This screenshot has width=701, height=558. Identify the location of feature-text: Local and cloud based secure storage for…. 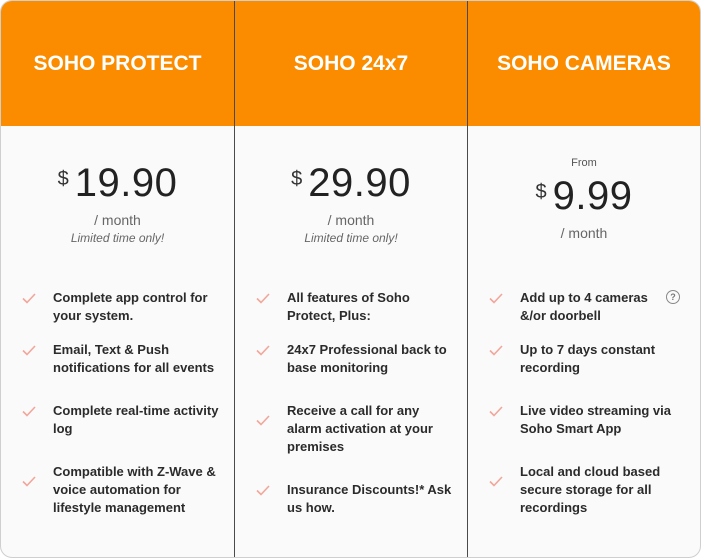
(590, 489).